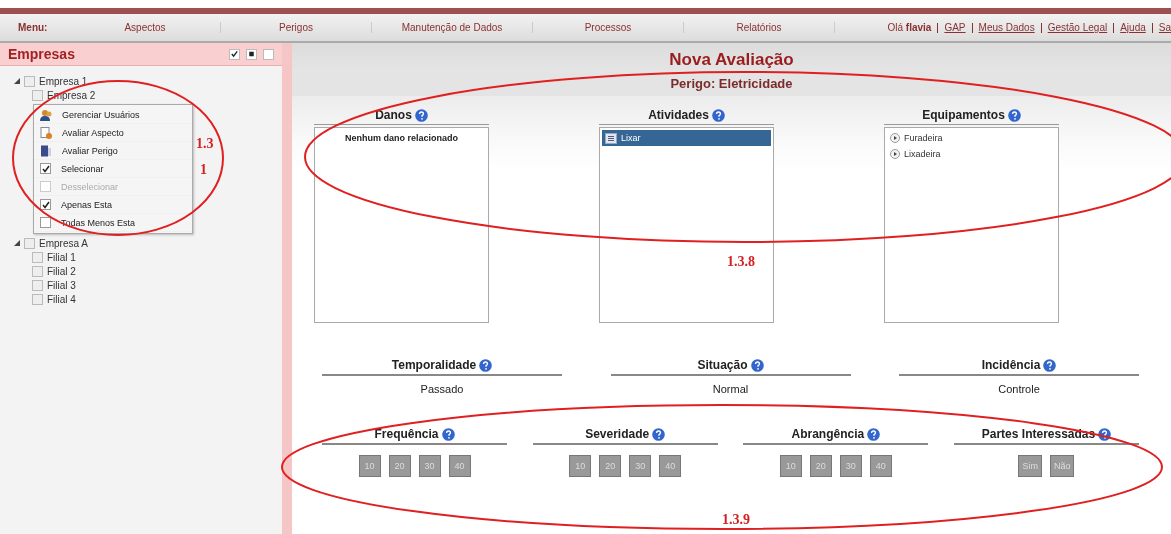 This screenshot has width=1171, height=534. Describe the element at coordinates (113, 205) in the screenshot. I see `context-menu-item: Apenas Esta` at that location.